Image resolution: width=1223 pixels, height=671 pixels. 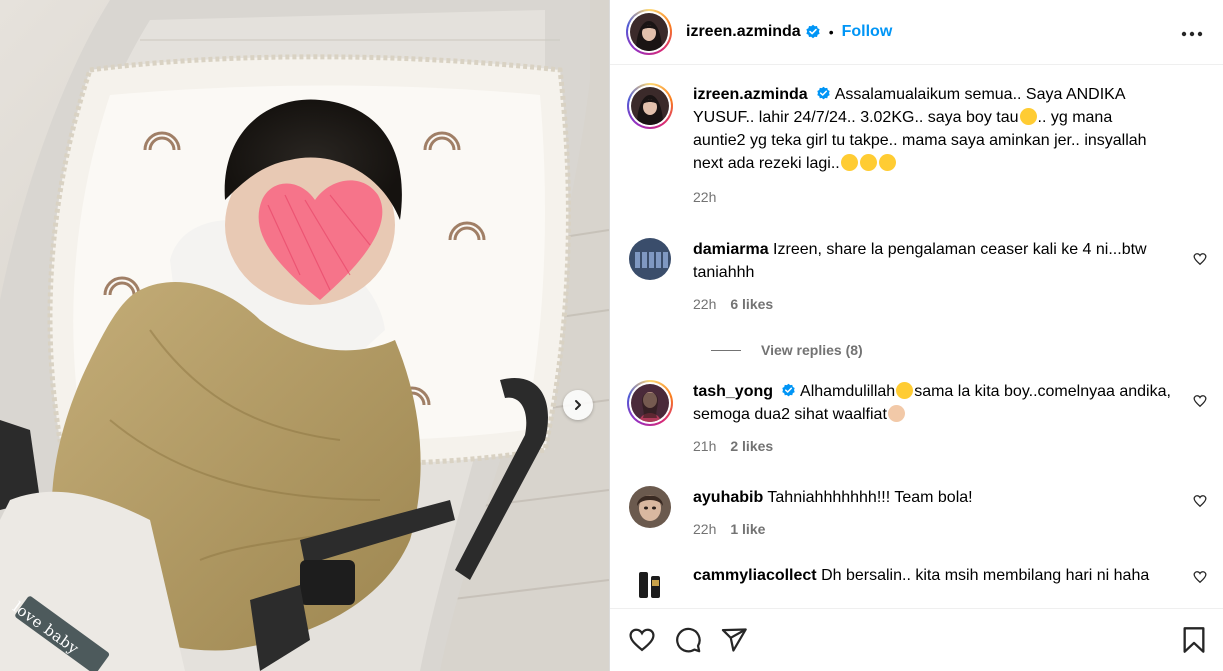 I want to click on share-button, so click(x=734, y=640).